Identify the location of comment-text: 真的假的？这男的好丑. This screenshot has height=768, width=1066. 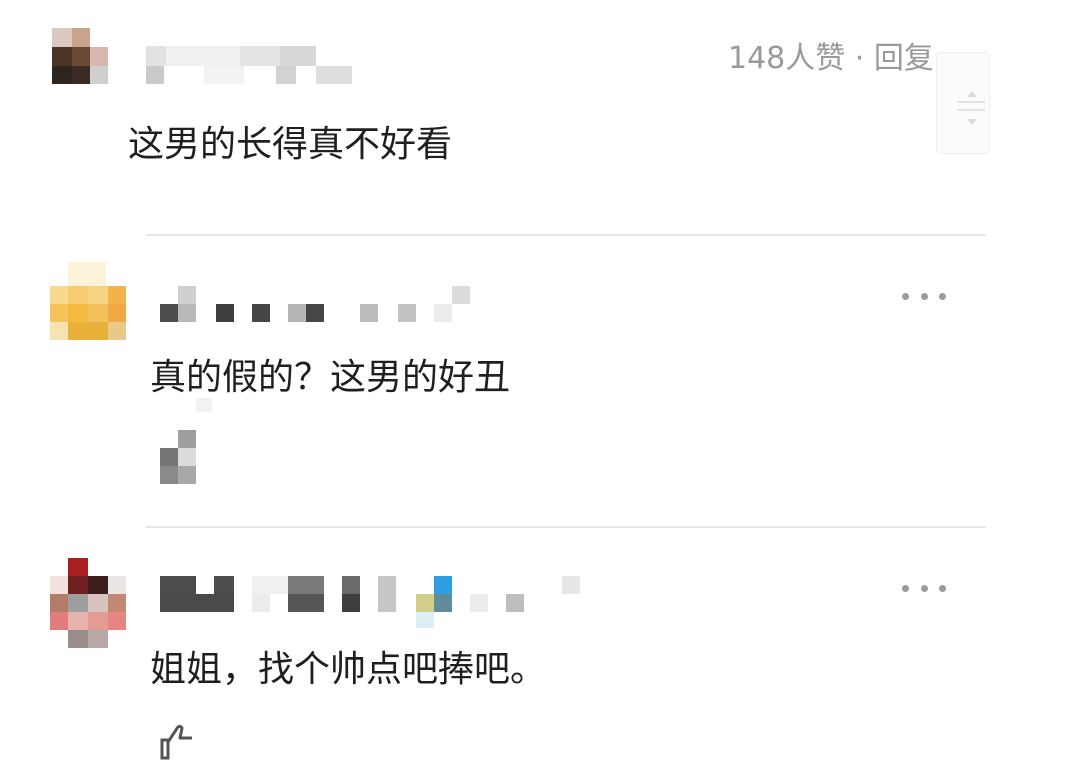
(330, 377).